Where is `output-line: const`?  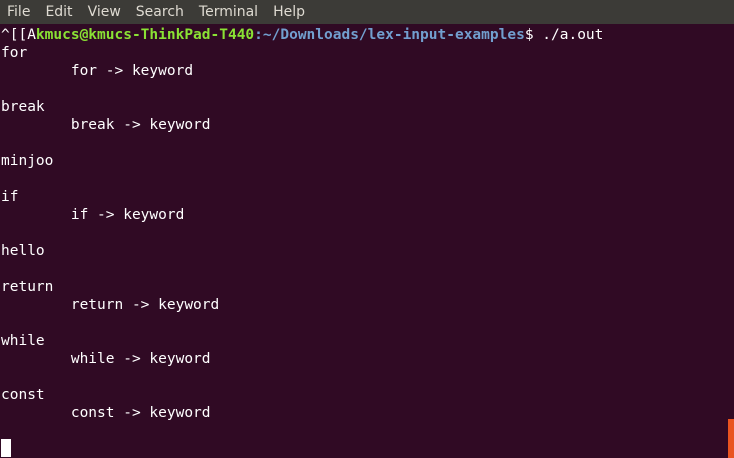 output-line: const is located at coordinates (23, 395).